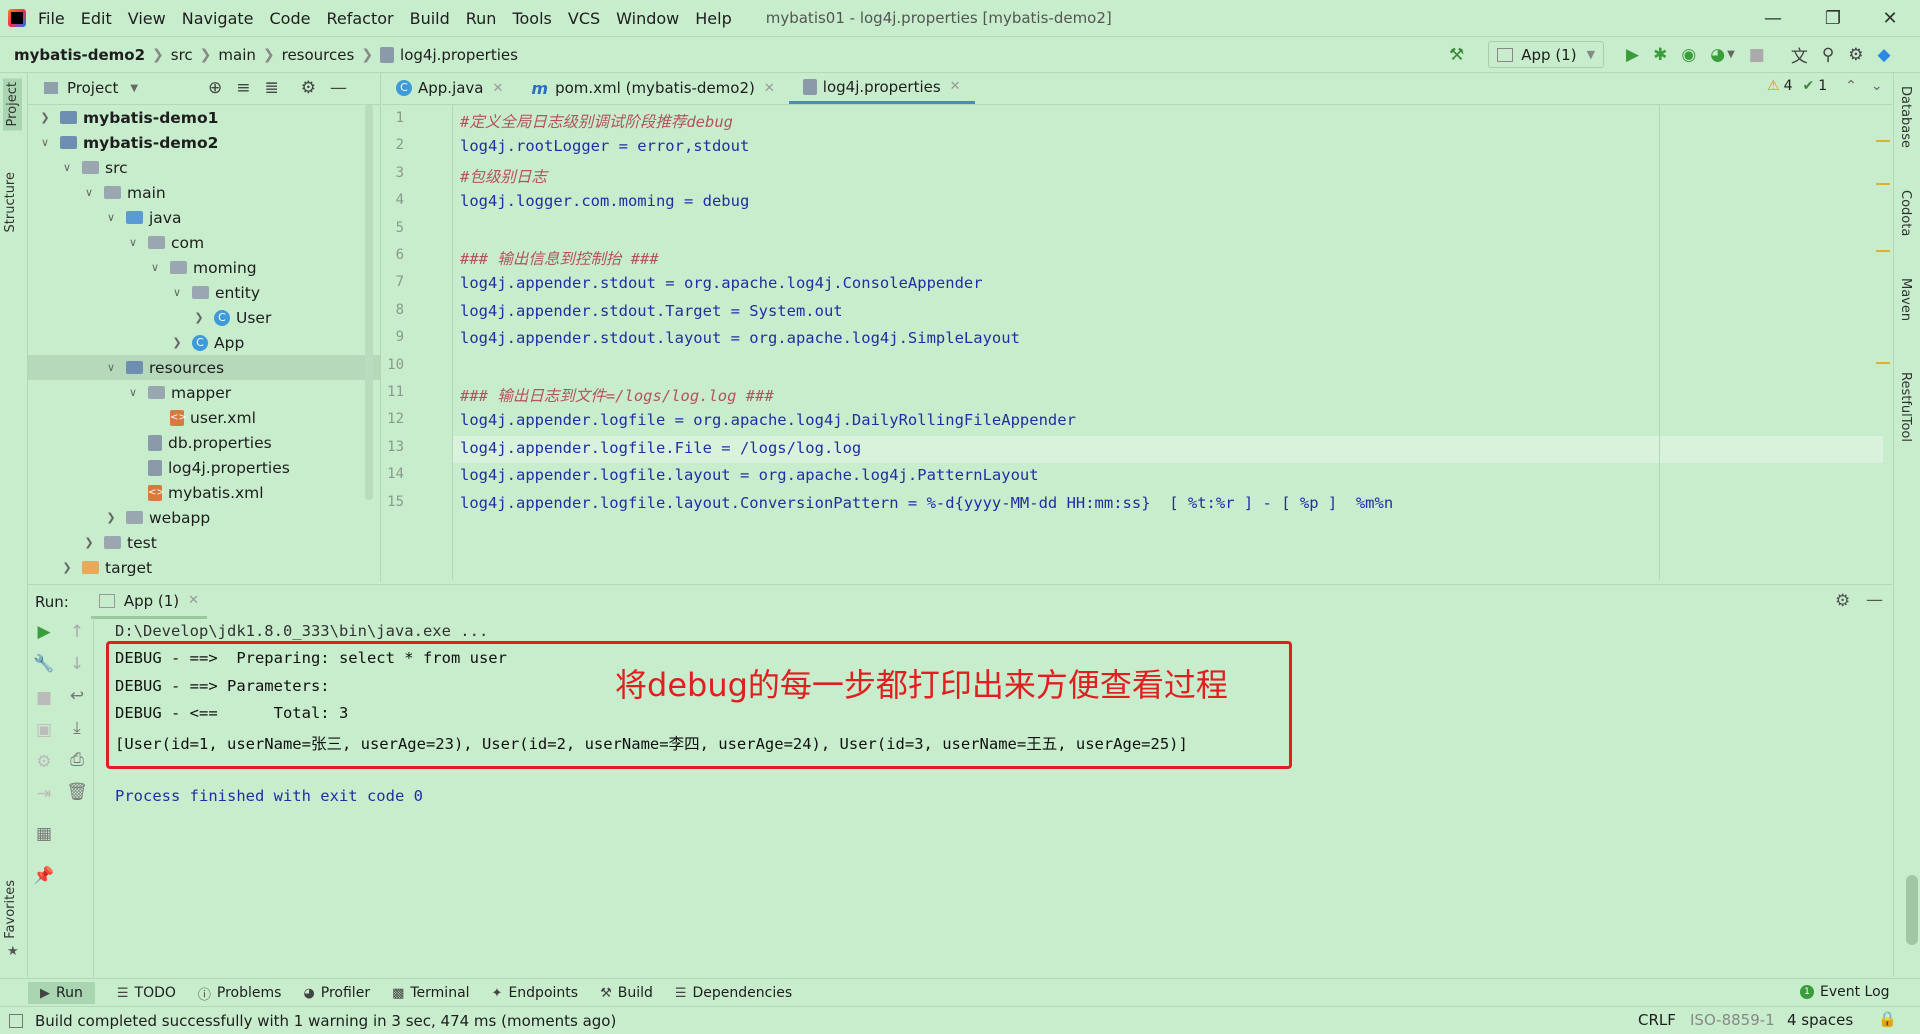 This screenshot has height=1034, width=1920. What do you see at coordinates (218, 18) in the screenshot?
I see `menu-item-navigate: Navigate` at bounding box center [218, 18].